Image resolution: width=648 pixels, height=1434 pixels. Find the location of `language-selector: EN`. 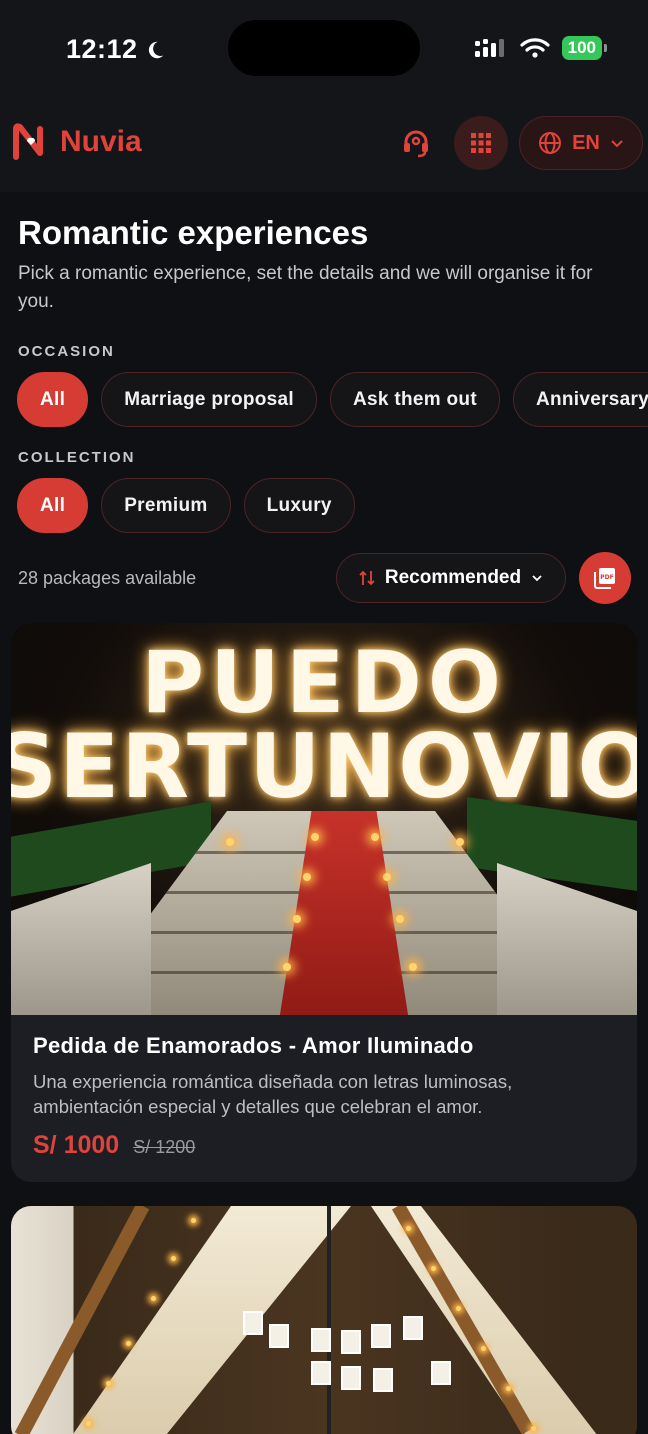

language-selector: EN is located at coordinates (581, 143).